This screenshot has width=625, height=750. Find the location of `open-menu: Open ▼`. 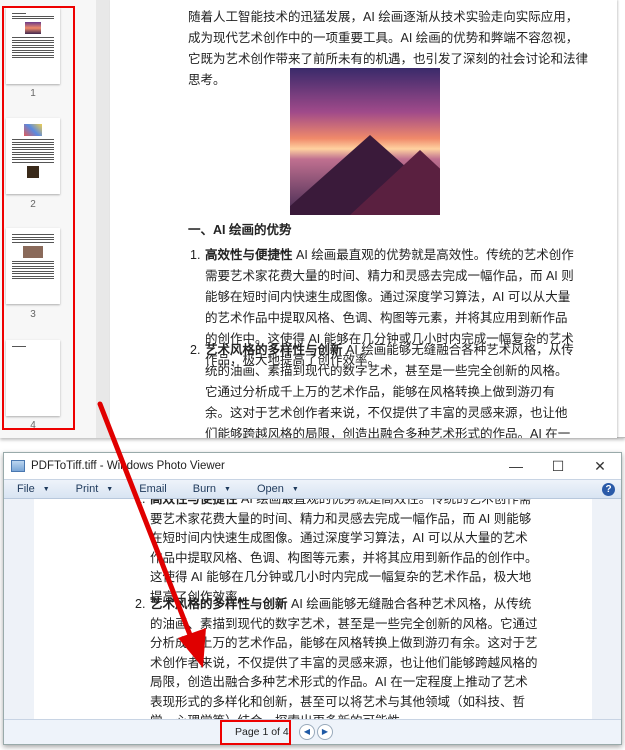

open-menu: Open ▼ is located at coordinates (278, 489).